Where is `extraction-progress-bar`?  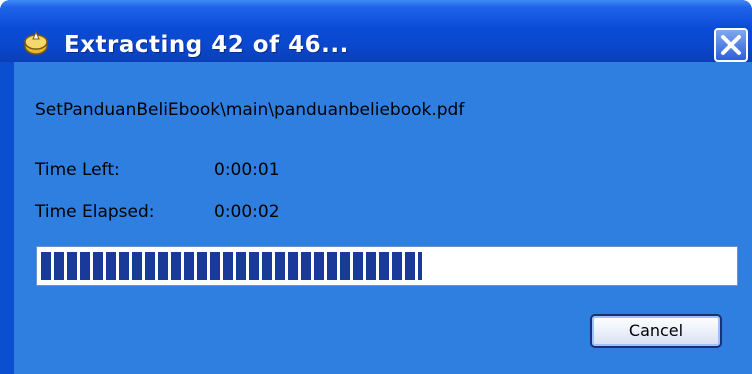 extraction-progress-bar is located at coordinates (387, 266).